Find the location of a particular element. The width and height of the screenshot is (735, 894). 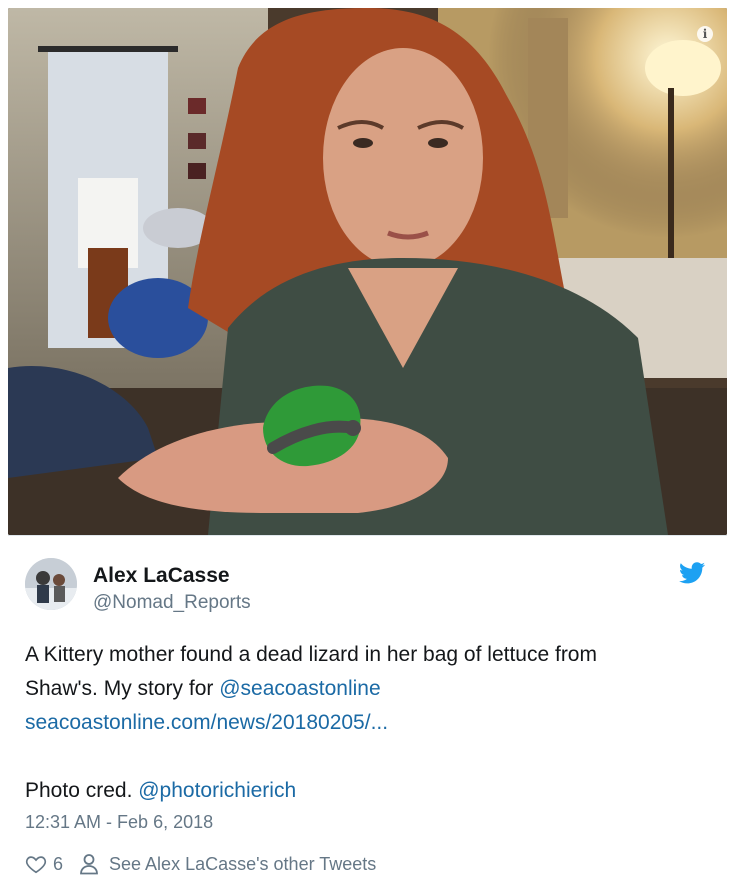

mention-seacoastonline: @seacoastonline is located at coordinates (299, 688).